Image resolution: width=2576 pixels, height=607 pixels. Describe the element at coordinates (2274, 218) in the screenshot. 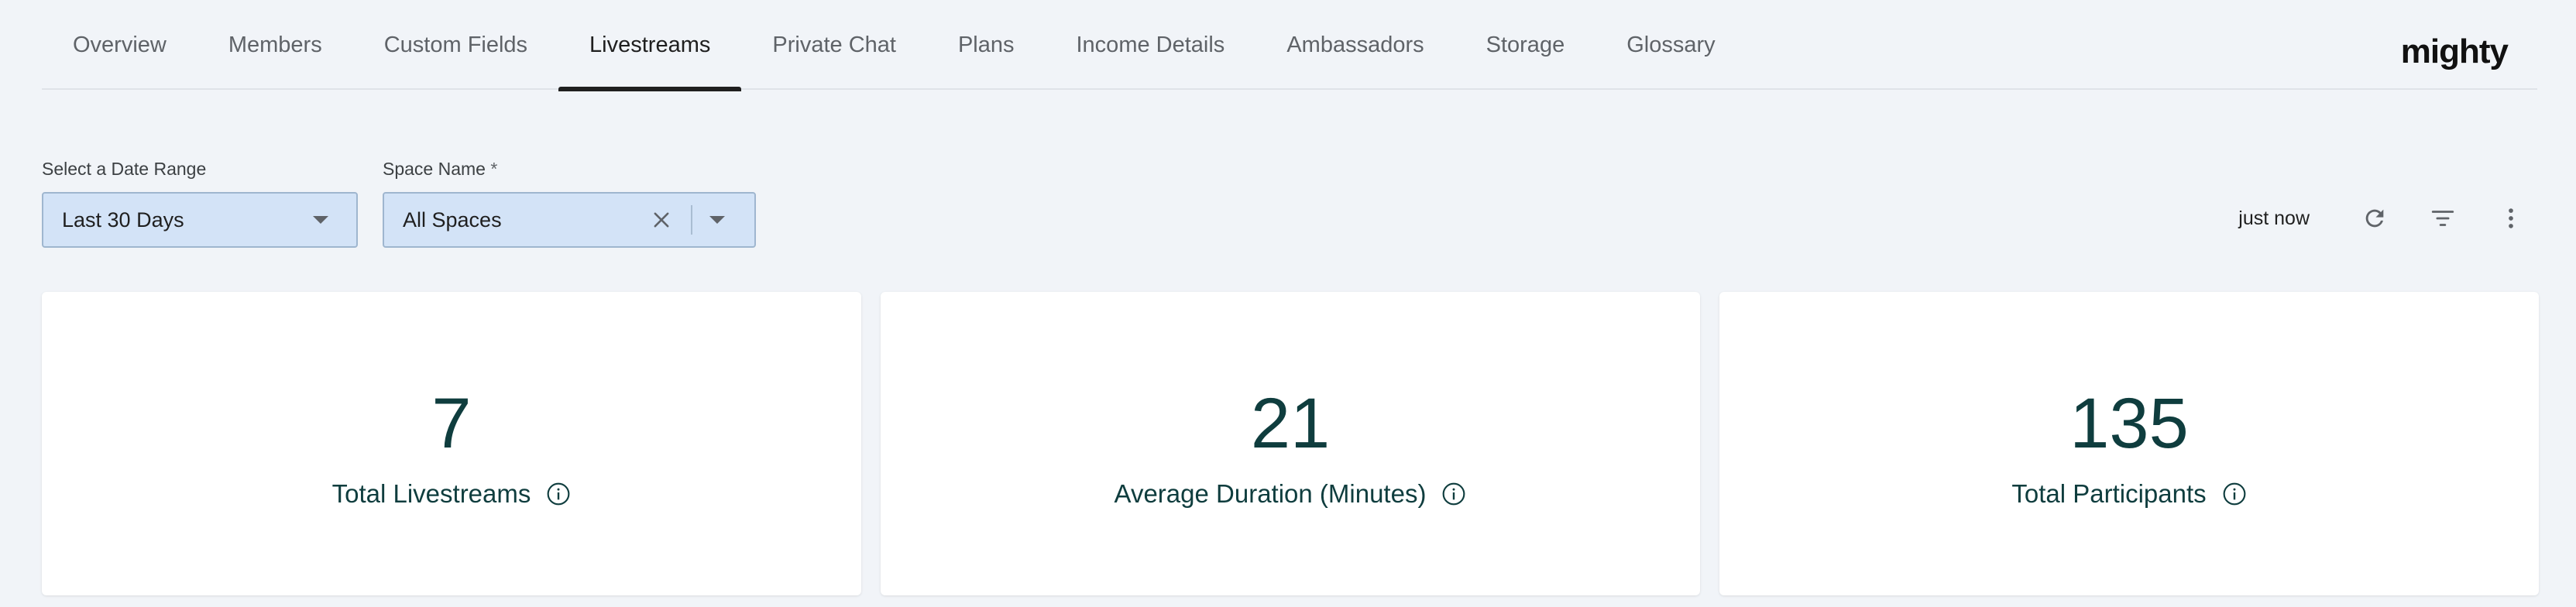

I see `last-updated-text: just now` at that location.